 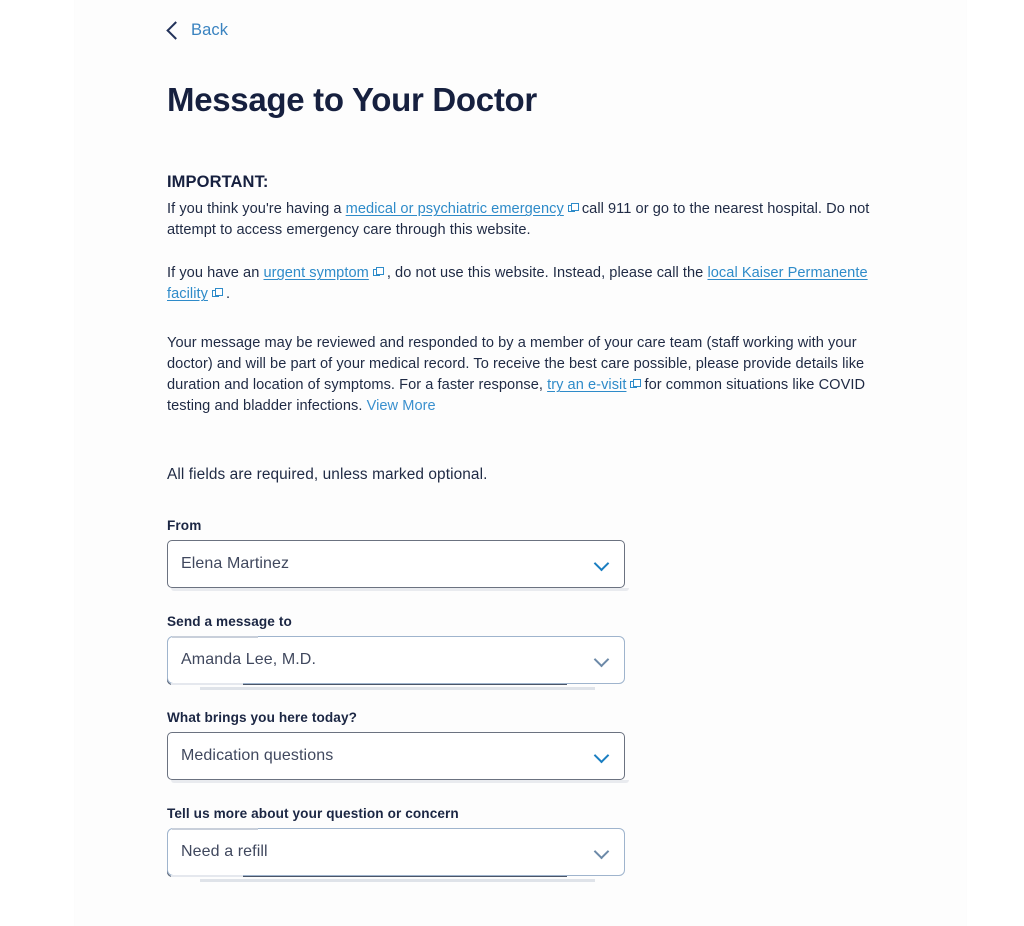 I want to click on from-select: Elena Martinez, so click(x=396, y=564).